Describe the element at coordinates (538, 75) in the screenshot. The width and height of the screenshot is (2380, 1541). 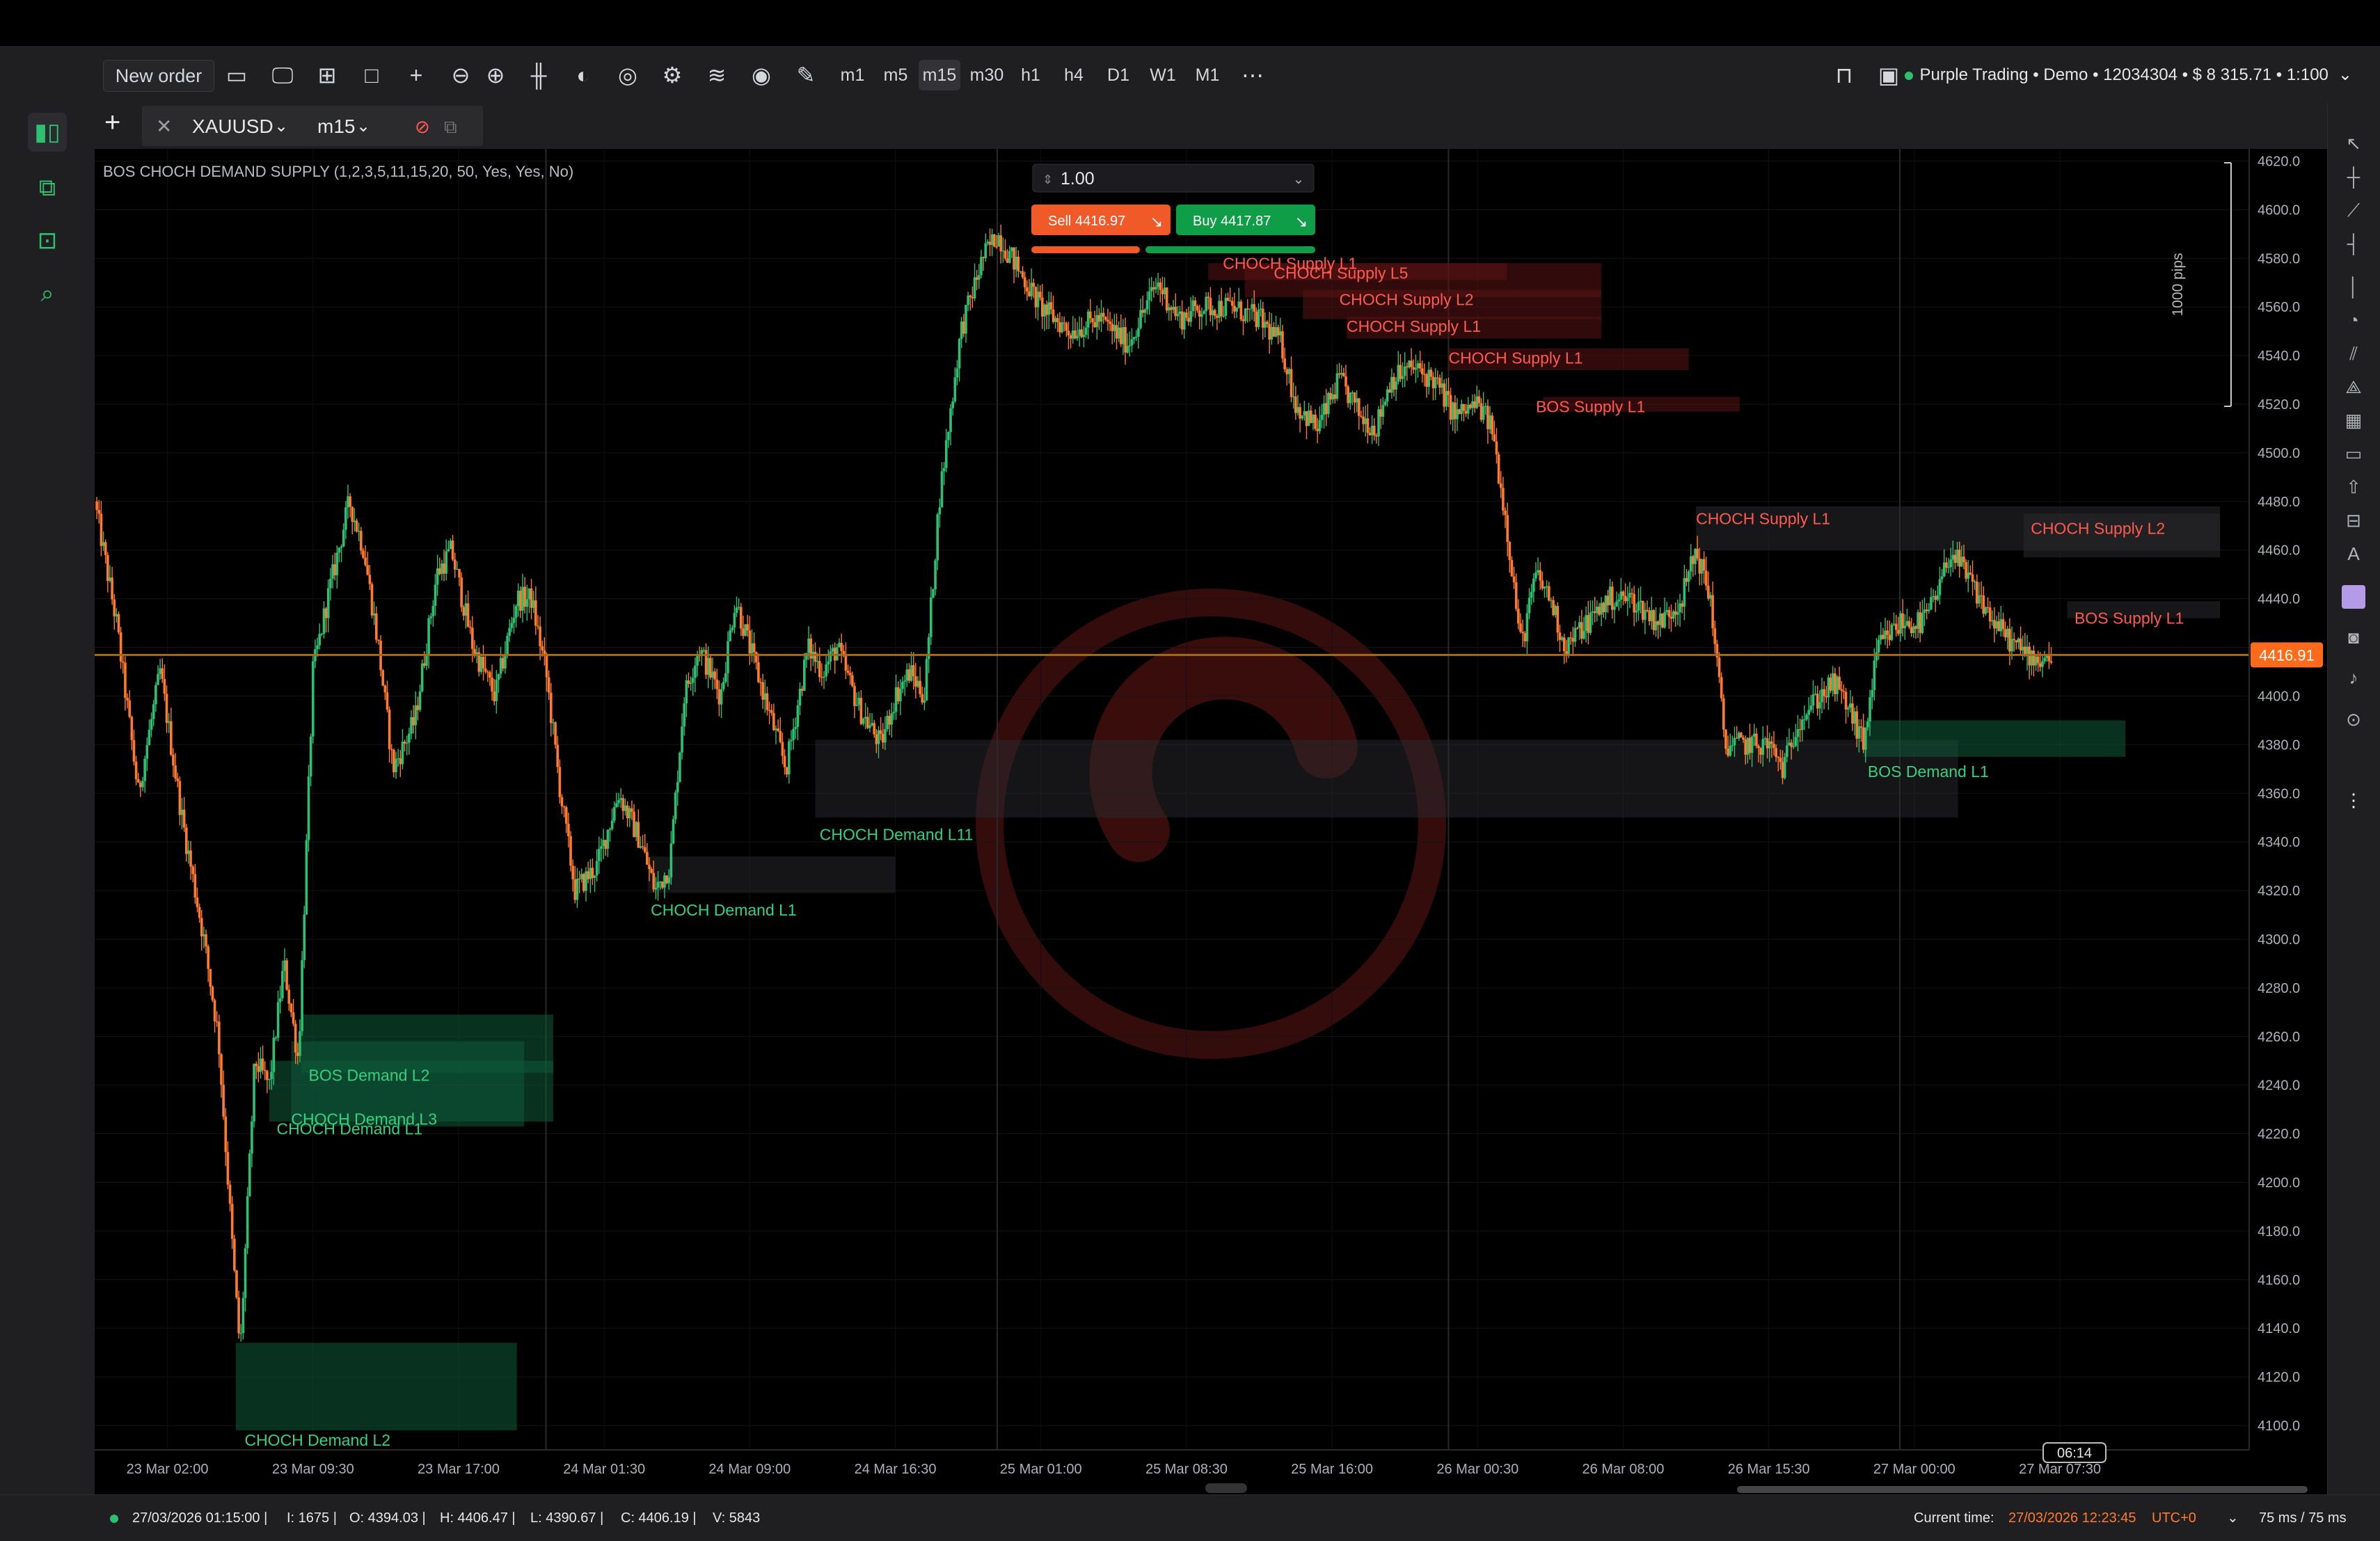
I see `candles-icon: ╫` at that location.